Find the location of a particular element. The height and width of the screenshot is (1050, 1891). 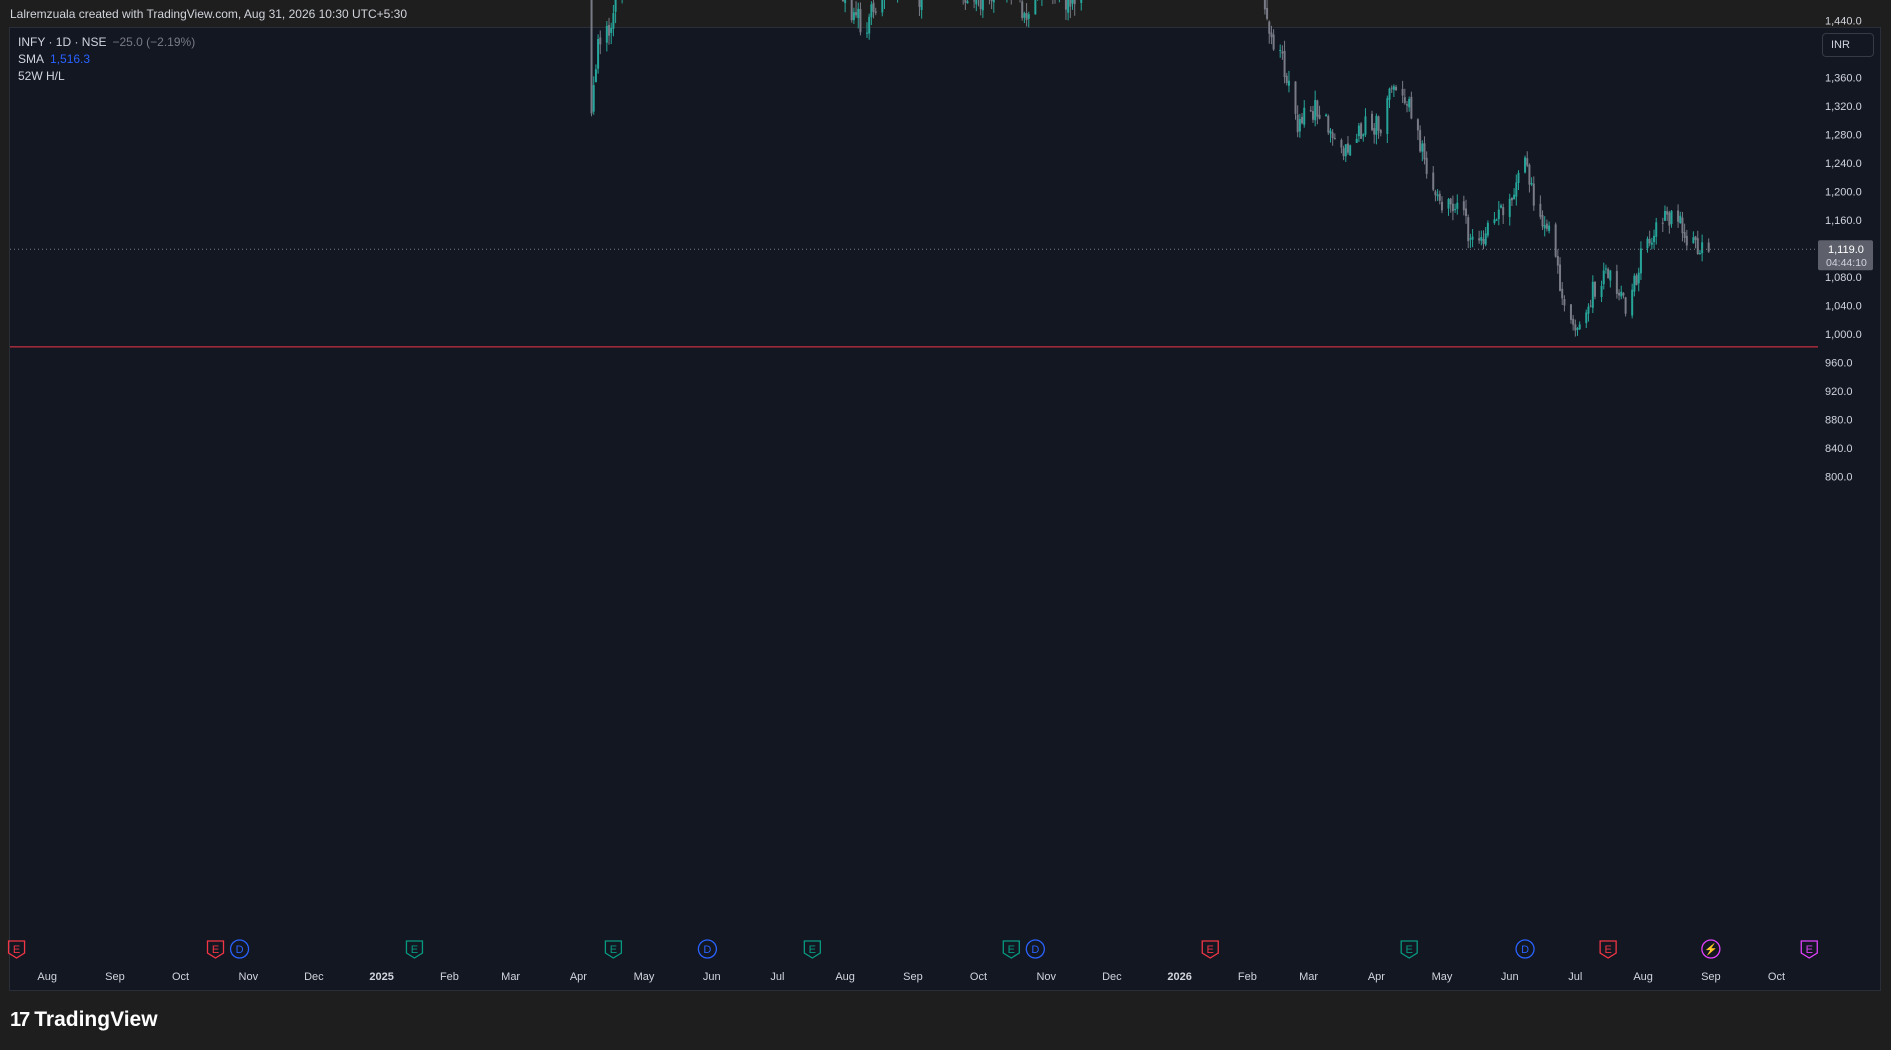

legend-hl-row: 52W H/L is located at coordinates (106, 76).